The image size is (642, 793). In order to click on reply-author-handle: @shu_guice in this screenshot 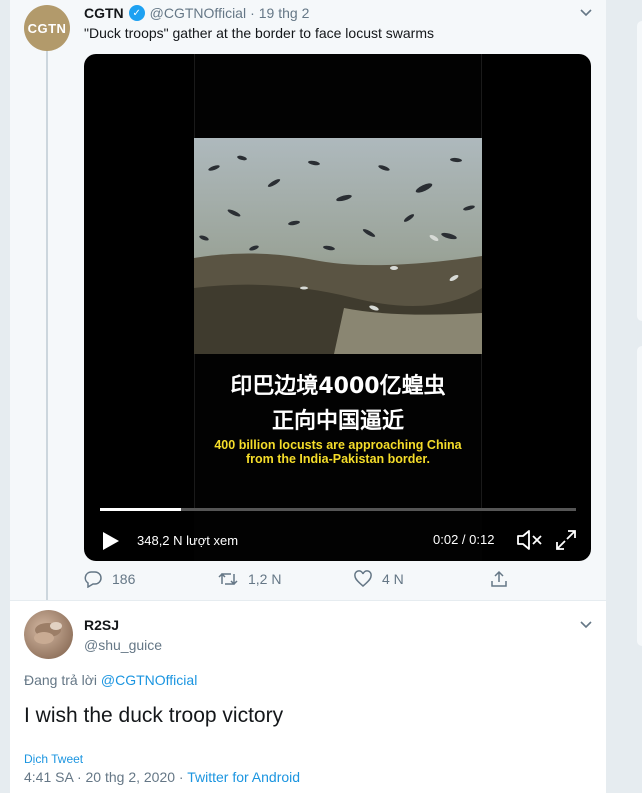, I will do `click(123, 645)`.